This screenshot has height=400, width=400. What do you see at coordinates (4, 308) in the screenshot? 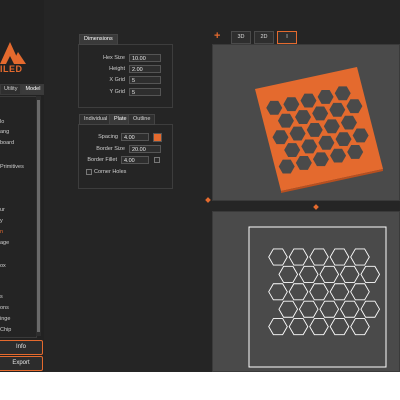
I see `list-item: ons` at bounding box center [4, 308].